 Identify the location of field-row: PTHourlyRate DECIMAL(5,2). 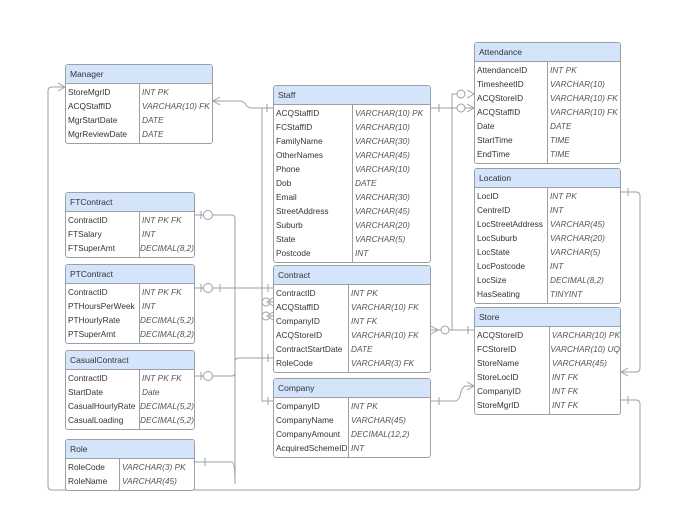
(130, 320).